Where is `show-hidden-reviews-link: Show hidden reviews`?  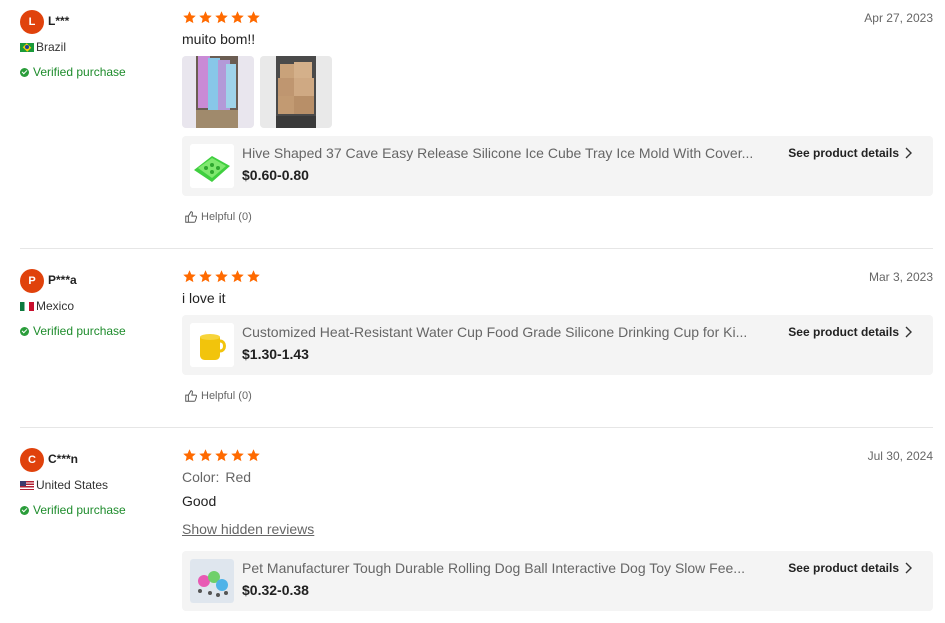 show-hidden-reviews-link: Show hidden reviews is located at coordinates (248, 529).